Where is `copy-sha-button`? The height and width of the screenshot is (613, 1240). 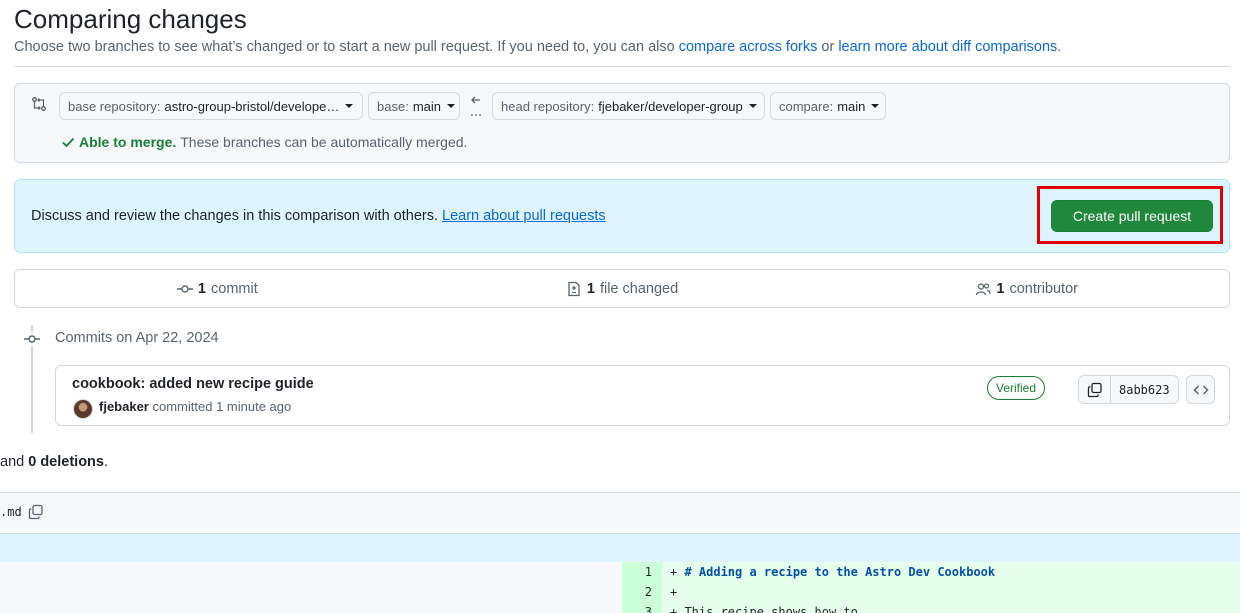
copy-sha-button is located at coordinates (1095, 389).